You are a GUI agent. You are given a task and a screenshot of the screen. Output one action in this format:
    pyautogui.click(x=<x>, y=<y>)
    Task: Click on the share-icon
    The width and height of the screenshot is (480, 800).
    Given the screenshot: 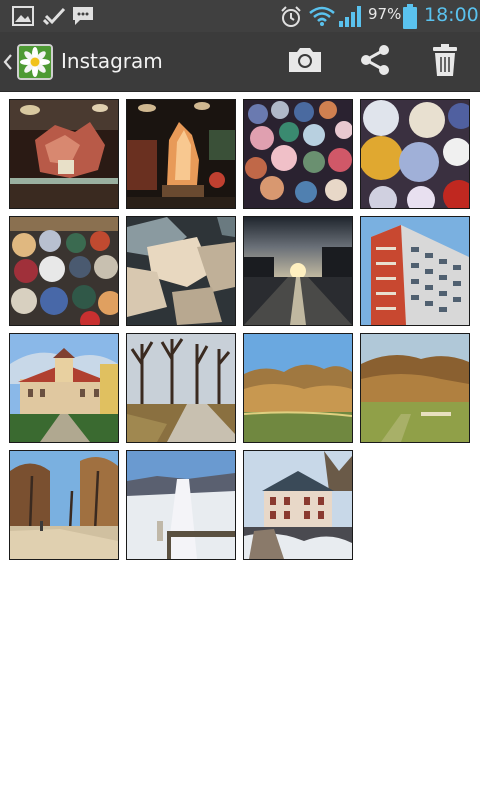 What is the action you would take?
    pyautogui.click(x=375, y=62)
    